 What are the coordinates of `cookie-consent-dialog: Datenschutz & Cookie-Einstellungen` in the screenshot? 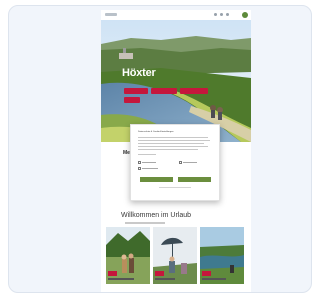 It's located at (175, 162).